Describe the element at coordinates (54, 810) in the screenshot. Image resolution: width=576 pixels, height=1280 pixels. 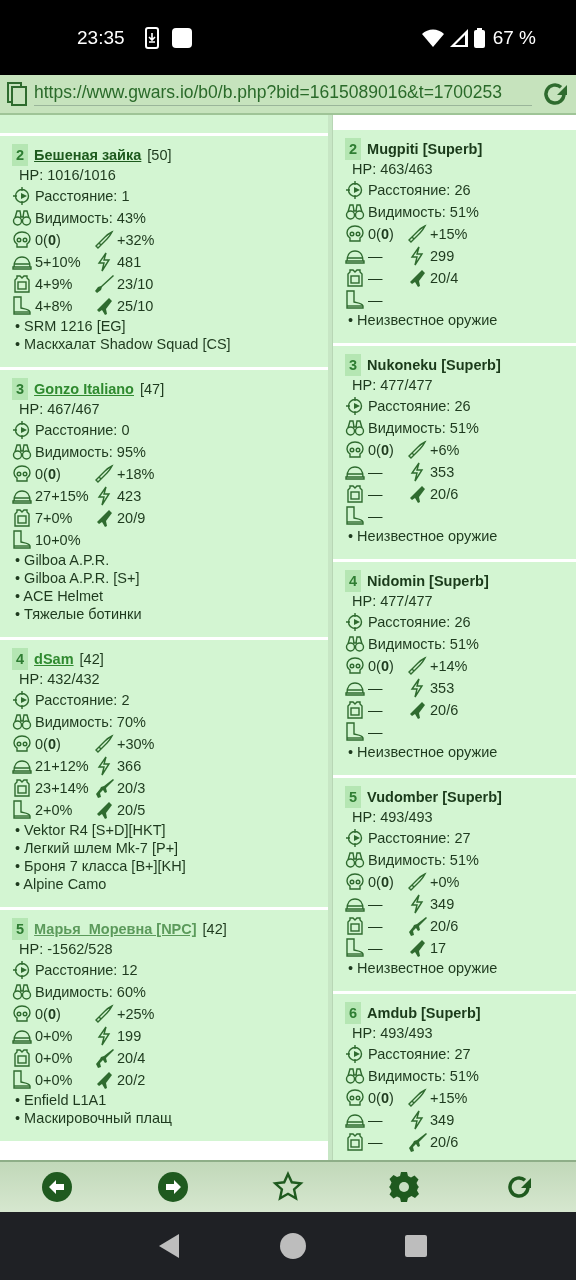
I see `stat-value: 2+0%` at that location.